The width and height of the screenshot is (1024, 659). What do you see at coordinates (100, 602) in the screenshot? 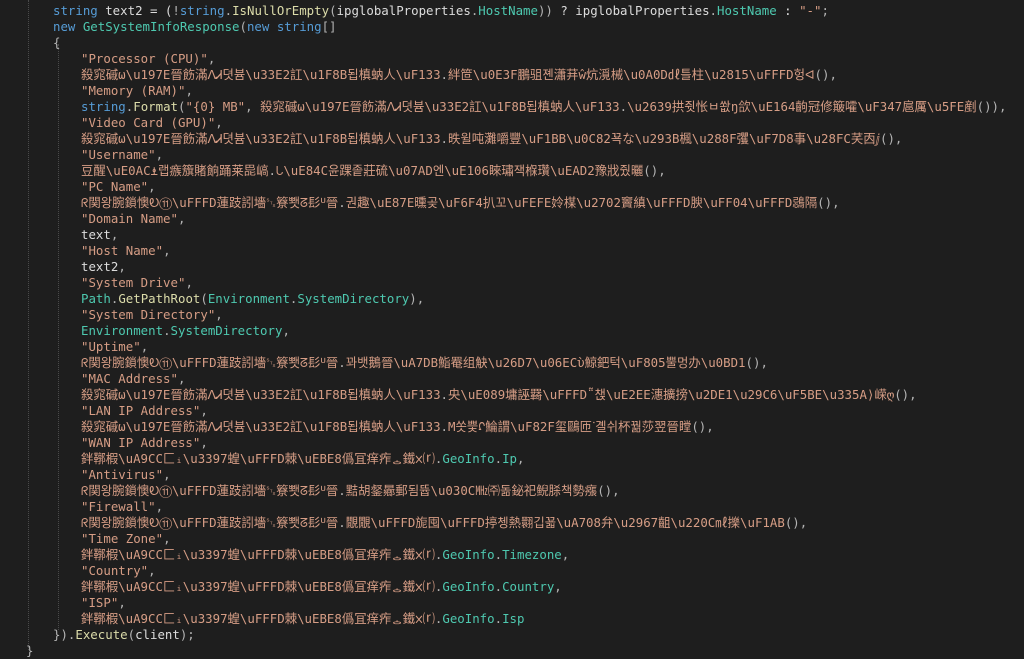
I see `code-token-str: "ISP"` at bounding box center [100, 602].